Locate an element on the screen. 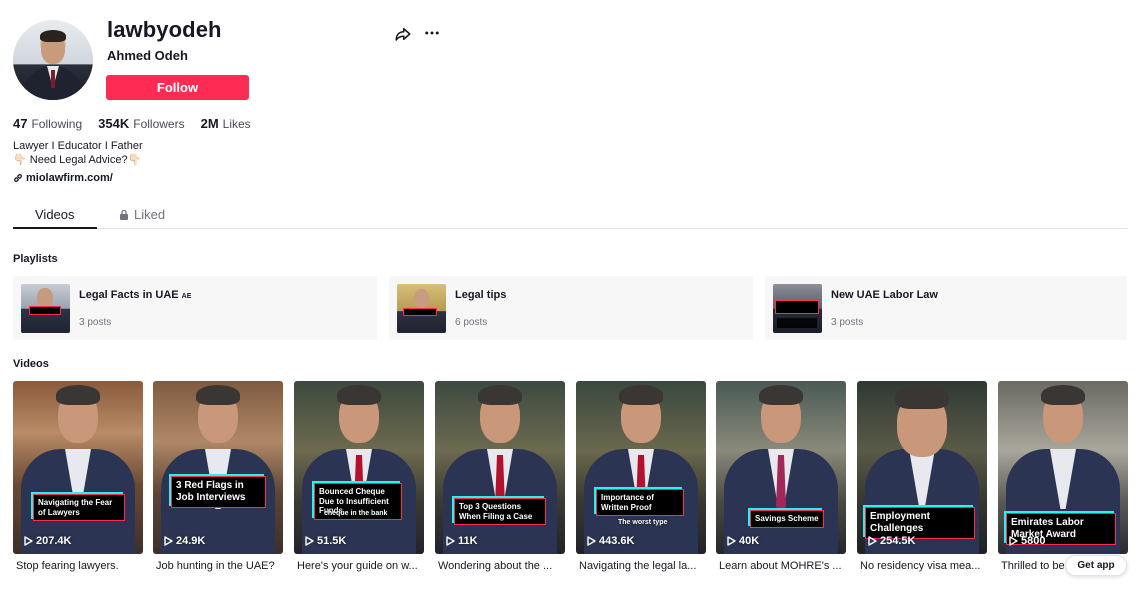 Image resolution: width=1140 pixels, height=594 pixels. video-views-count: 254.5K is located at coordinates (898, 541).